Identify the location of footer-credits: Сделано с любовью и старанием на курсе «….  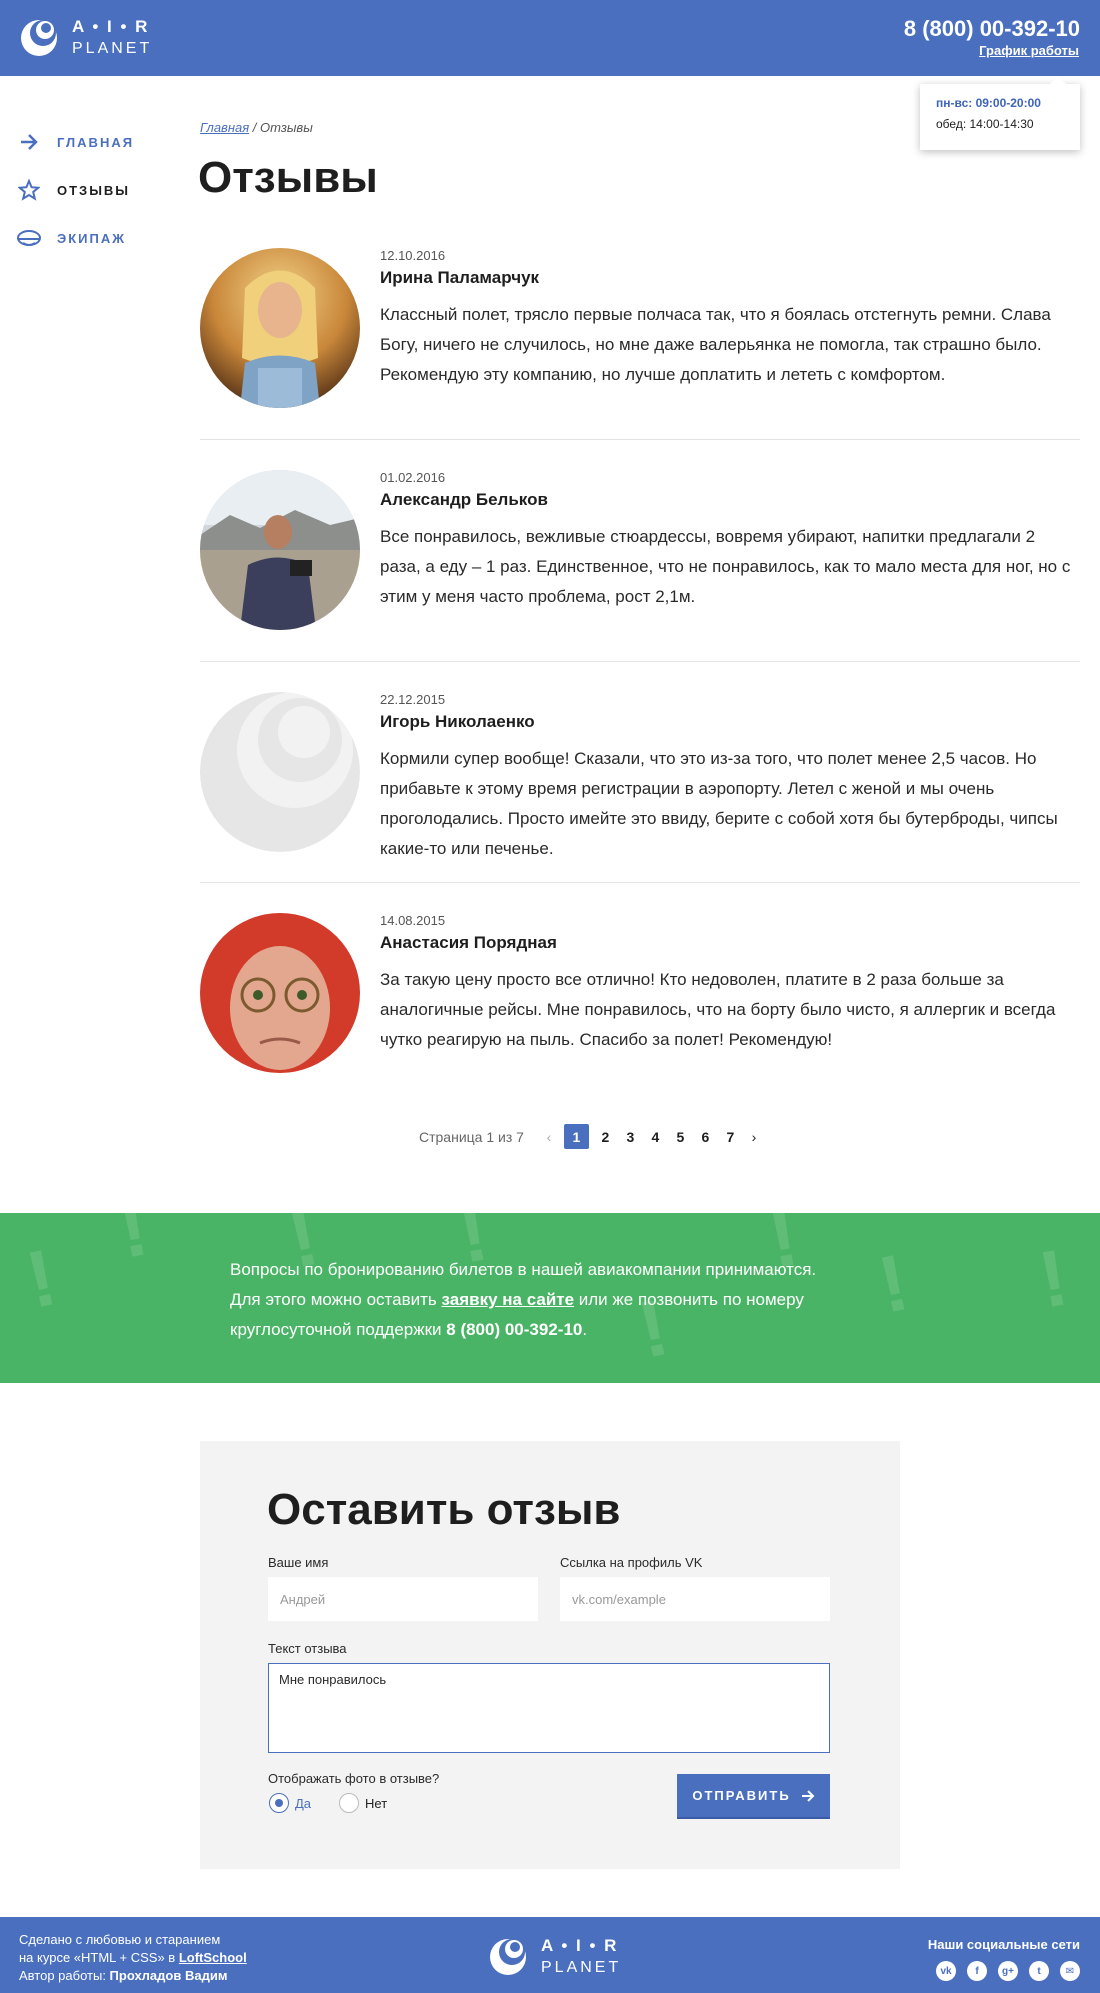
(133, 1958).